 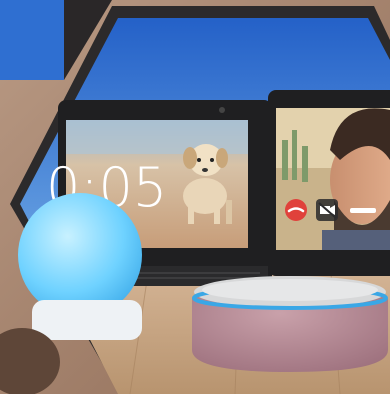 What do you see at coordinates (329, 183) in the screenshot?
I see `echo-show-call-device` at bounding box center [329, 183].